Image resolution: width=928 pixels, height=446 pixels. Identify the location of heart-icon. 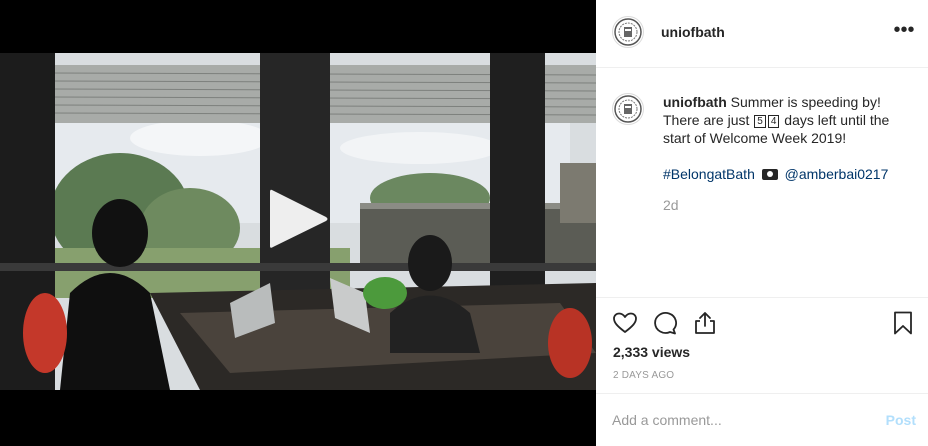
(625, 322).